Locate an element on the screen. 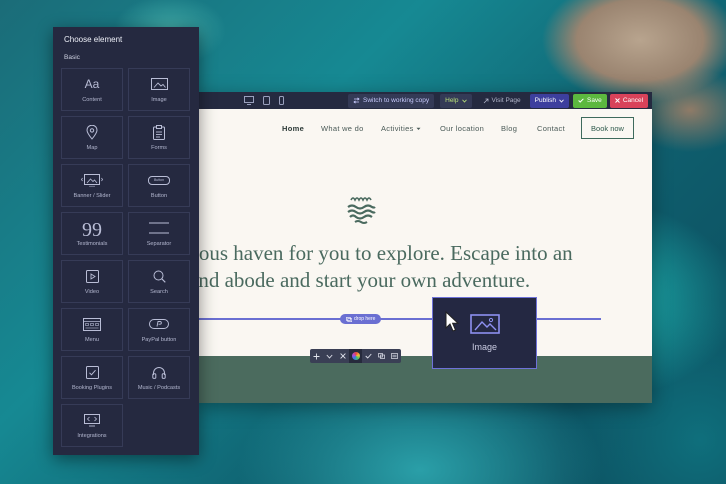 The width and height of the screenshot is (726, 484). video-icon is located at coordinates (92, 276).